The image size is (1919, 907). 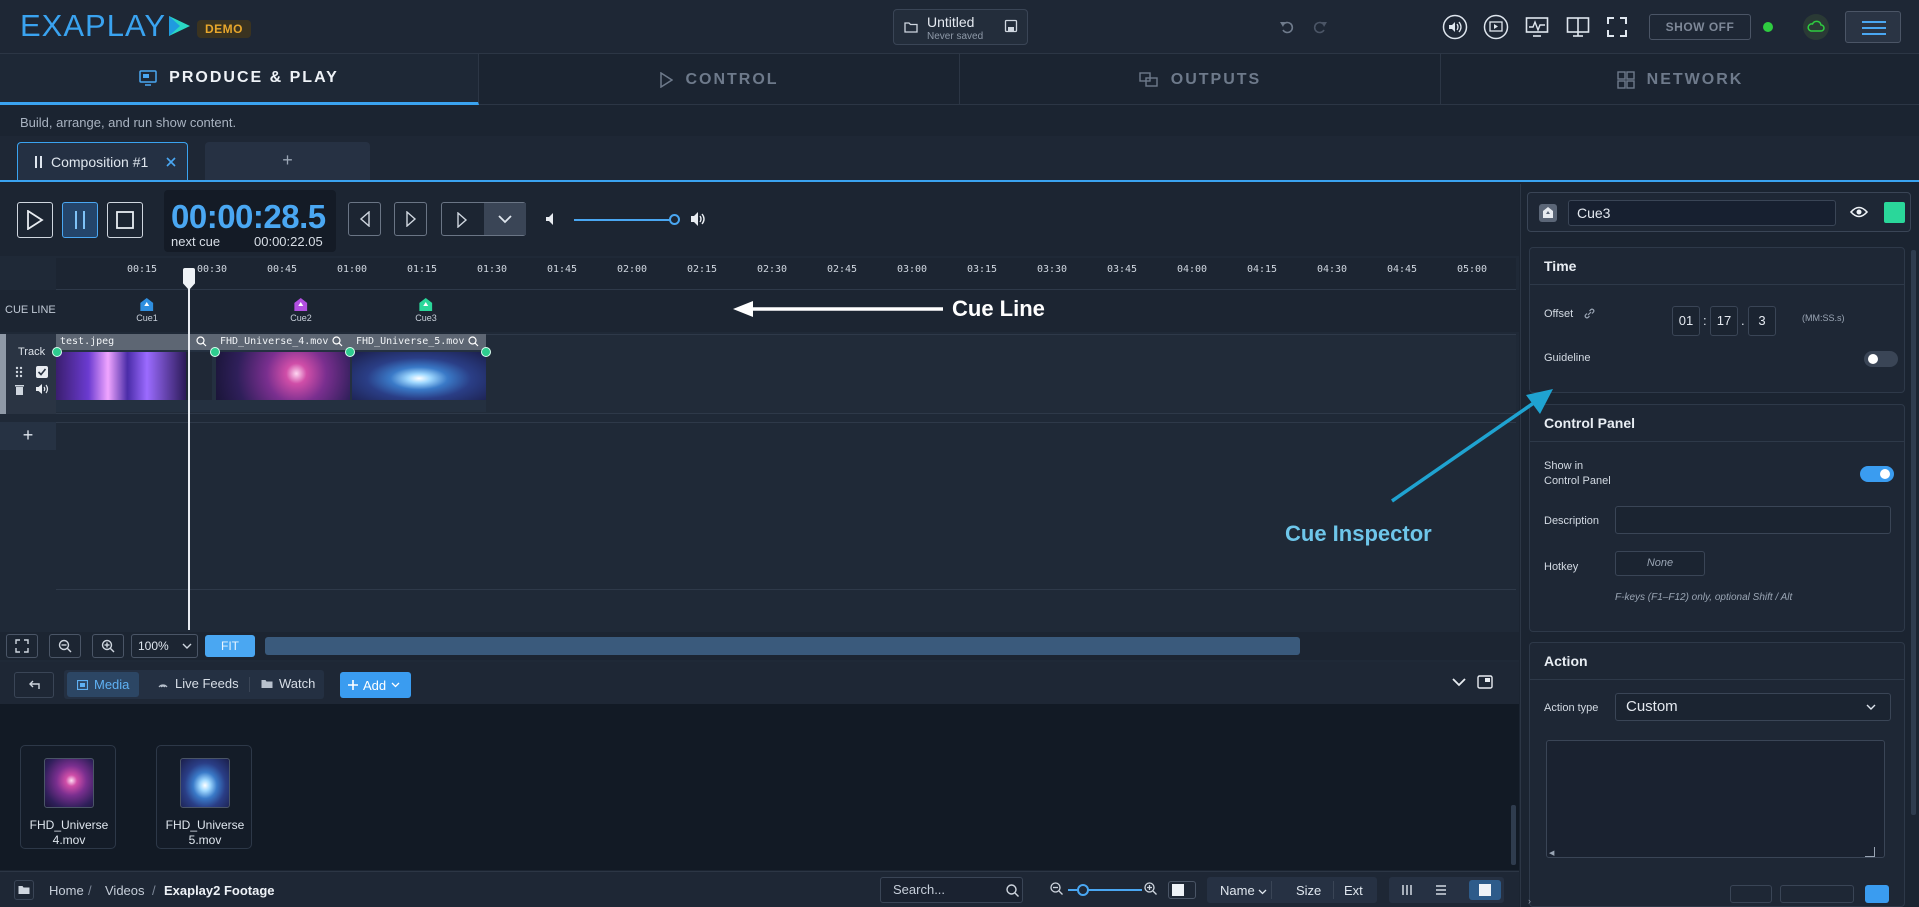 I want to click on drag-handle-icon, so click(x=19, y=372).